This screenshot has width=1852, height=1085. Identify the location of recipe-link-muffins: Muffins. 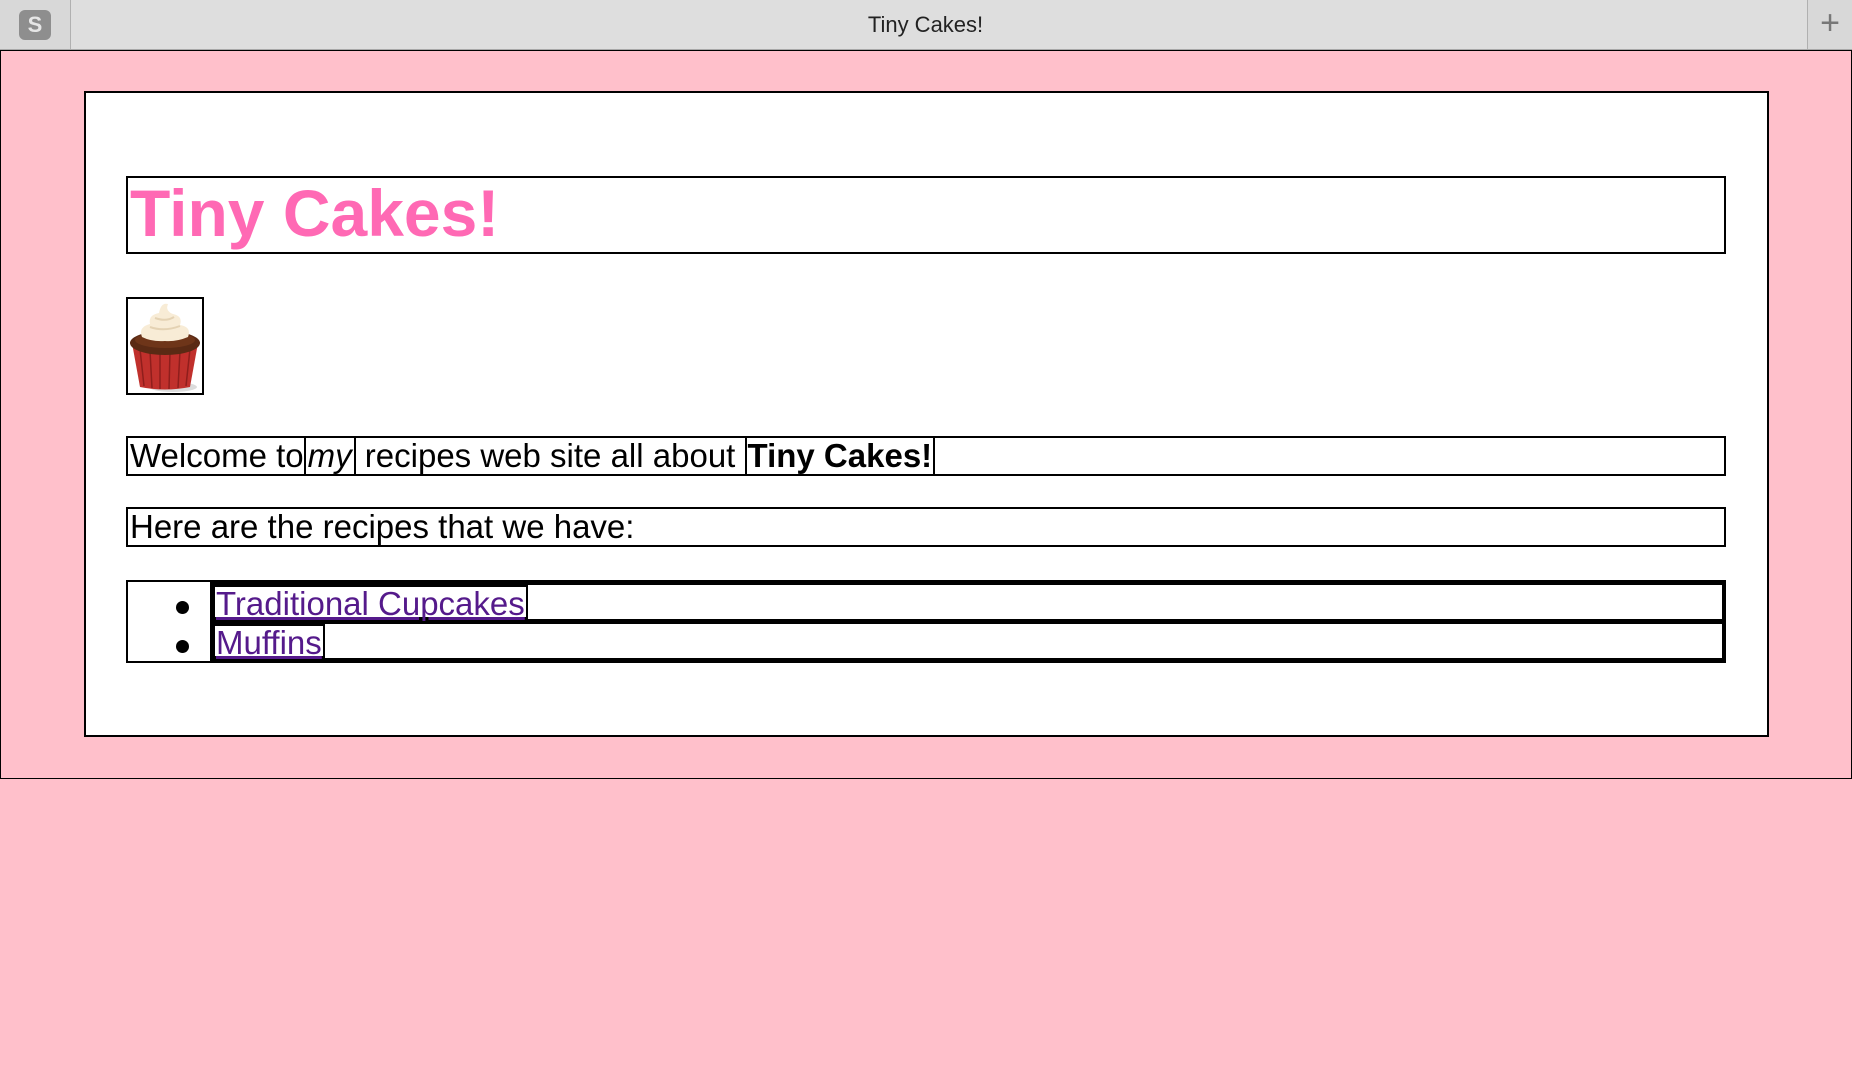
(269, 641).